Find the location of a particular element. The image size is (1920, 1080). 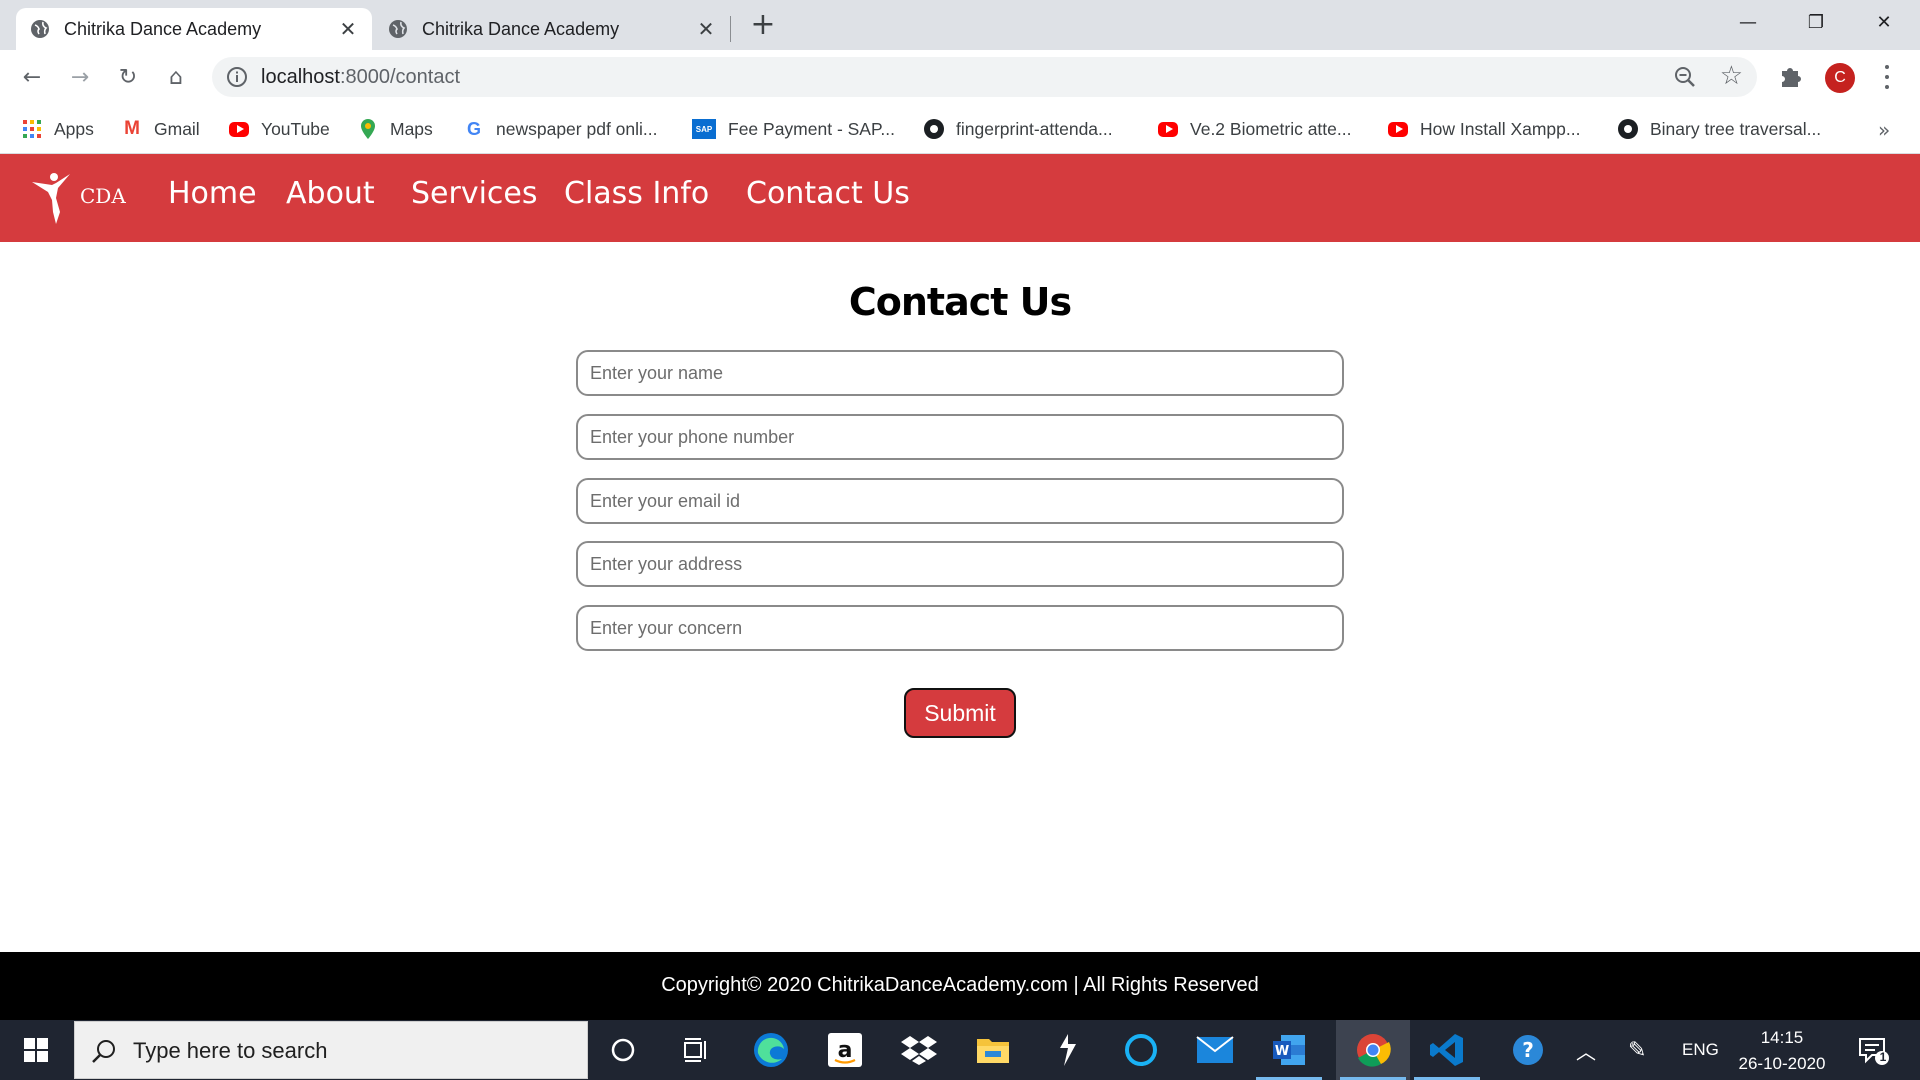

nav-services: Services is located at coordinates (474, 193).